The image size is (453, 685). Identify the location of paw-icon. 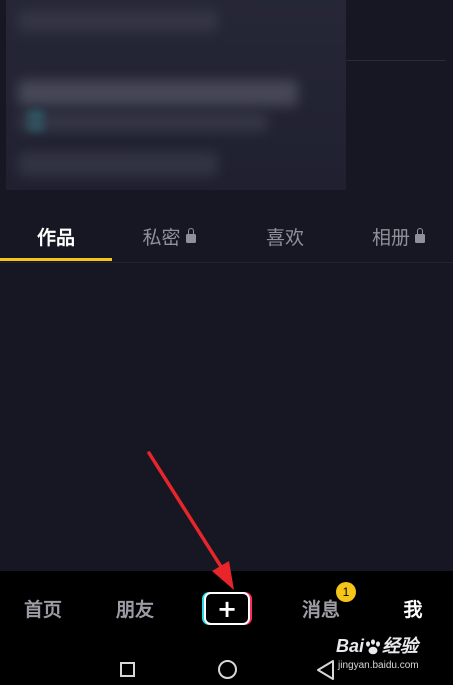
(373, 647).